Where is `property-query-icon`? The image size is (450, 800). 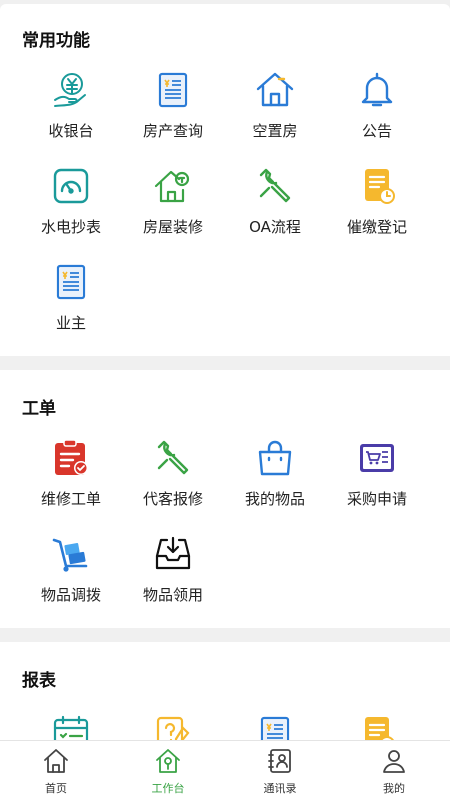
property-query-icon is located at coordinates (173, 90).